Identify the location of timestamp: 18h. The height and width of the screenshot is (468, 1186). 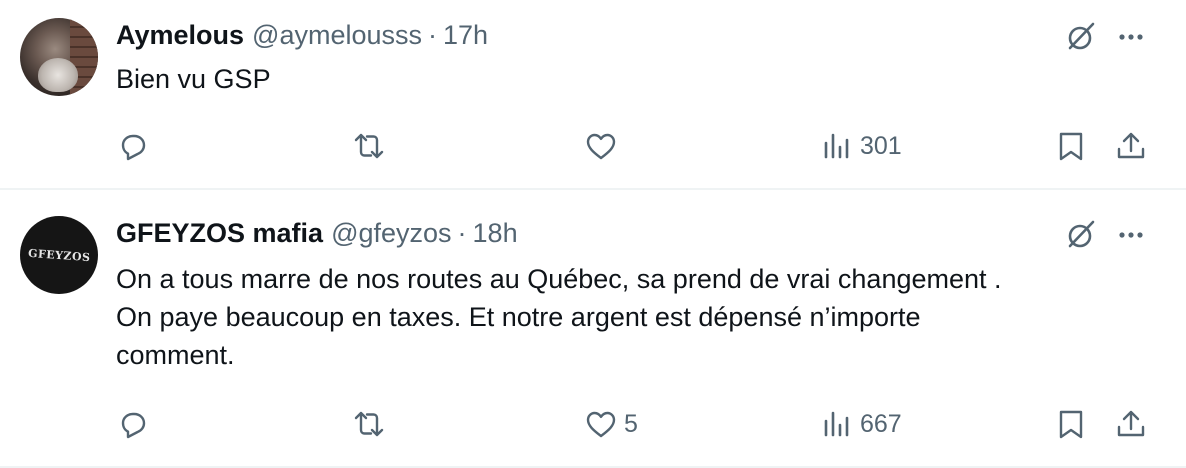
(495, 233).